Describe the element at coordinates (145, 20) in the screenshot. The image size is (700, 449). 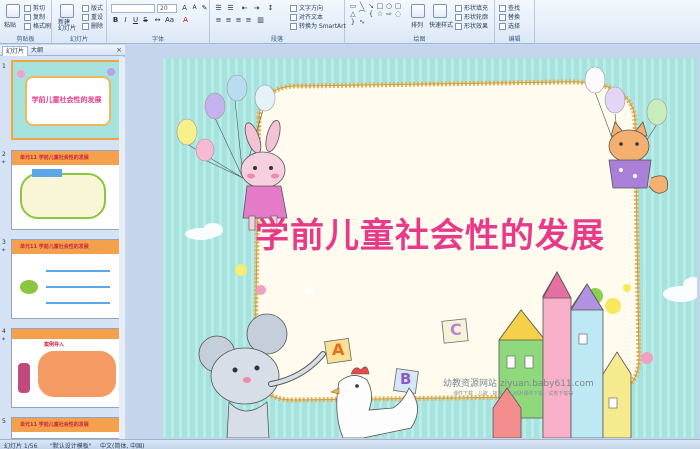
I see `strikethrough-icon: S` at that location.